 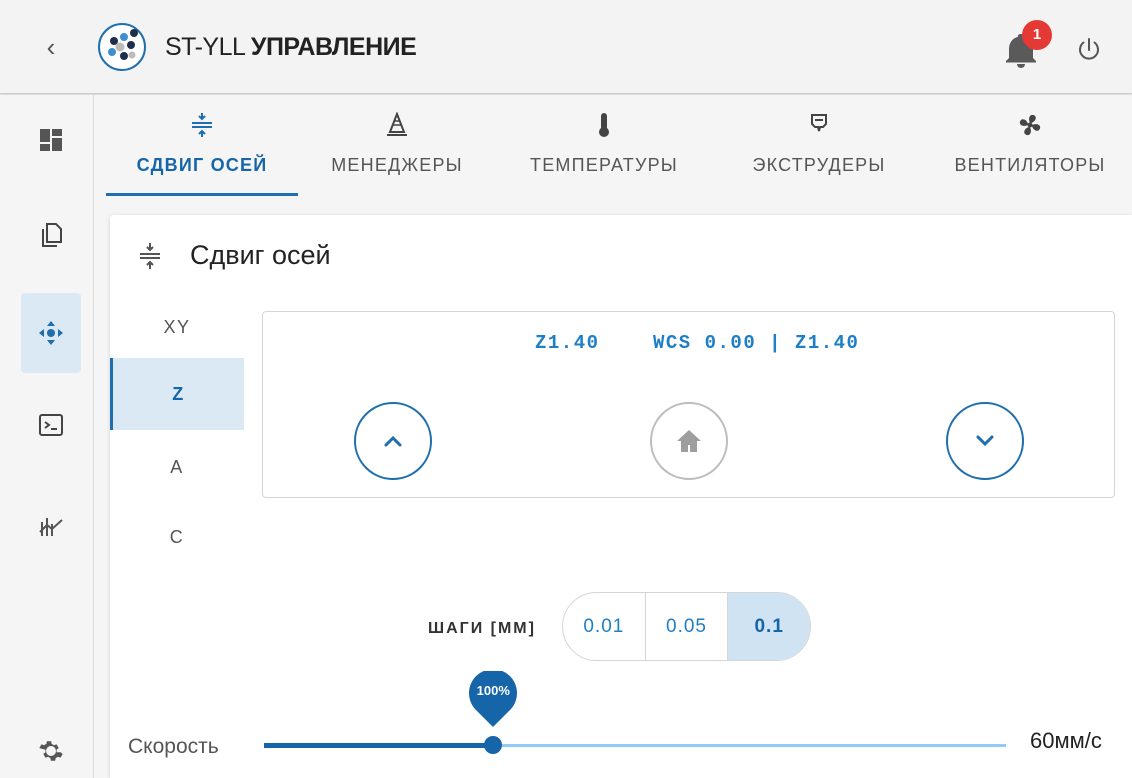 I want to click on axis-tab-a: A, so click(x=177, y=467).